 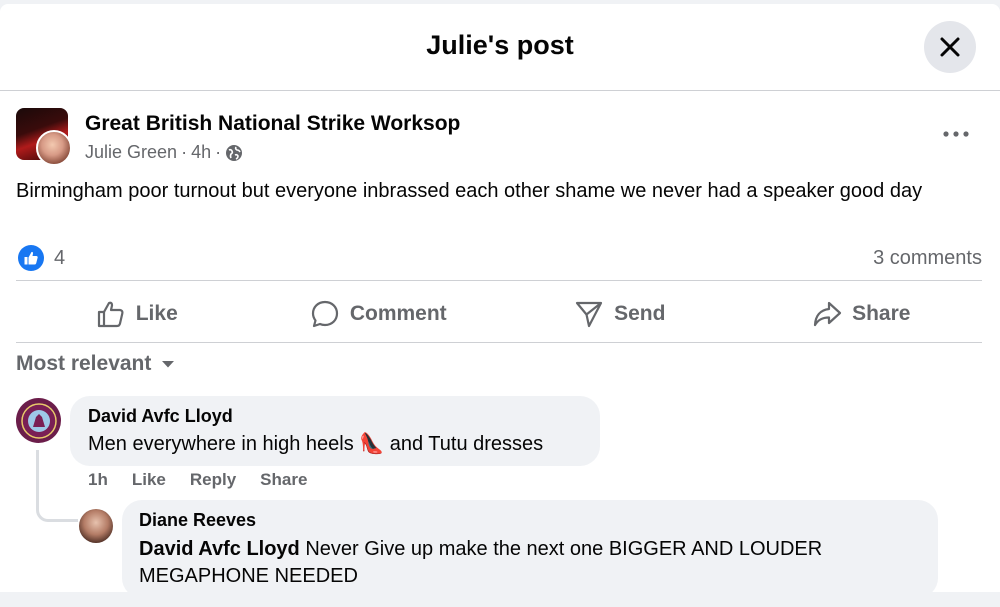 I want to click on reply-thread-line, so click(x=57, y=486).